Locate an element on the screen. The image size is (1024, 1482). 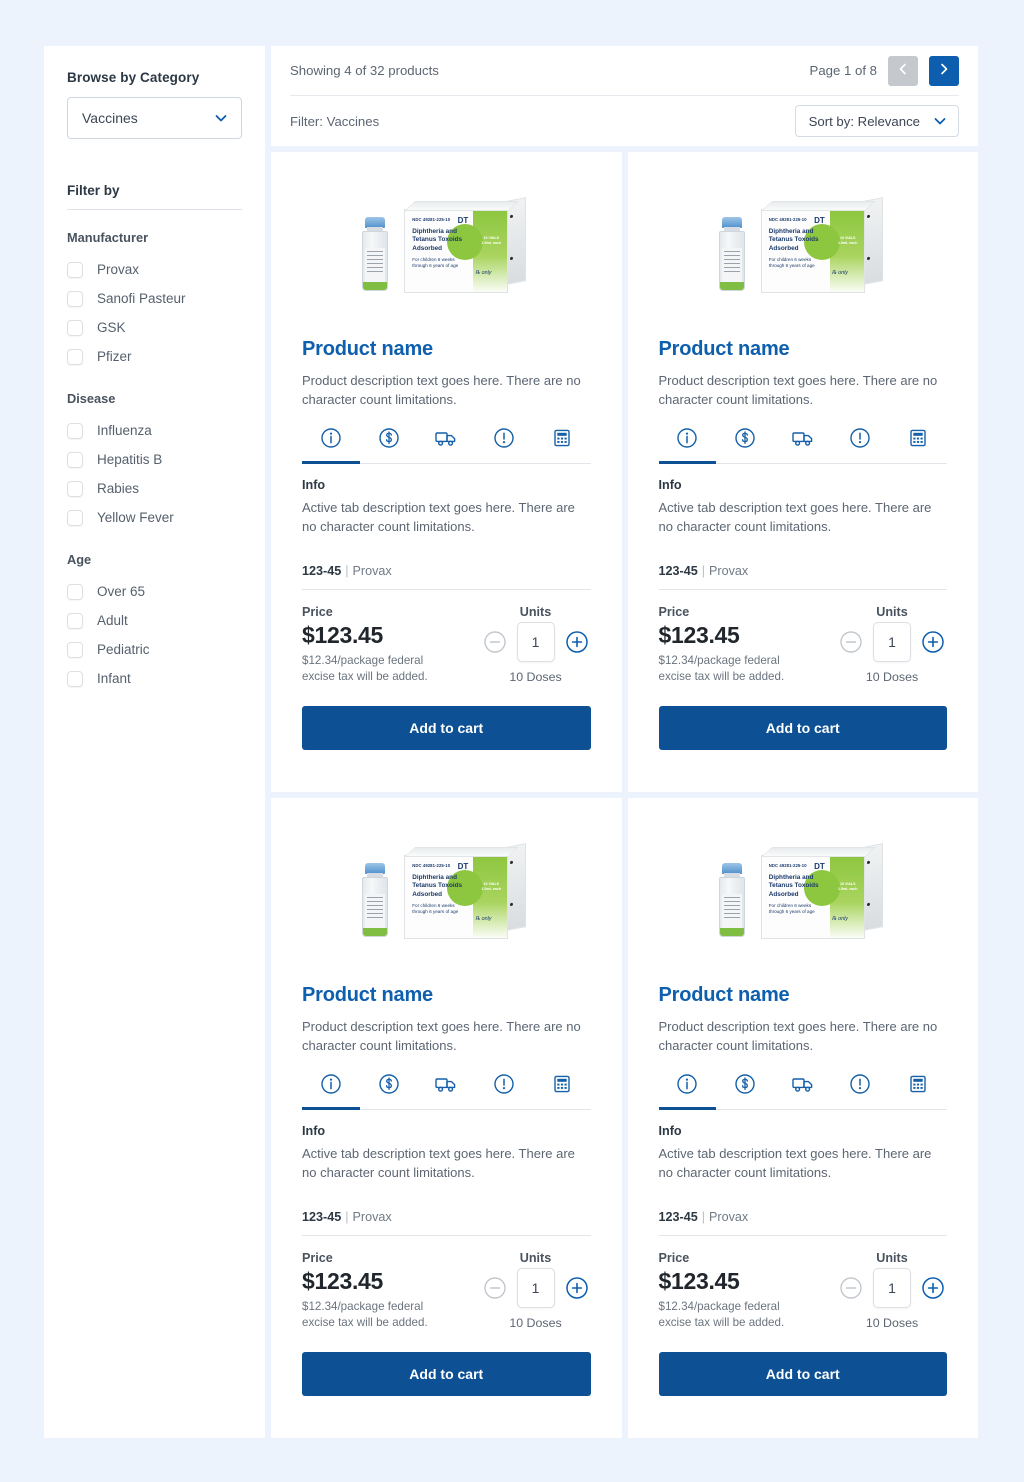
alert-icon is located at coordinates (504, 440).